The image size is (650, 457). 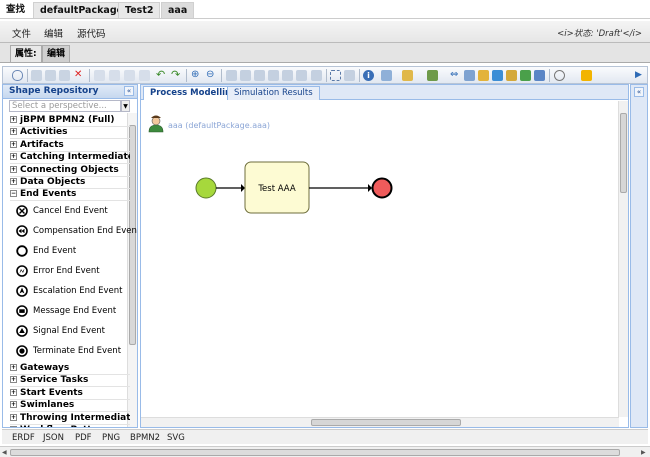 I want to click on connect-icon: ⇔, so click(x=455, y=75).